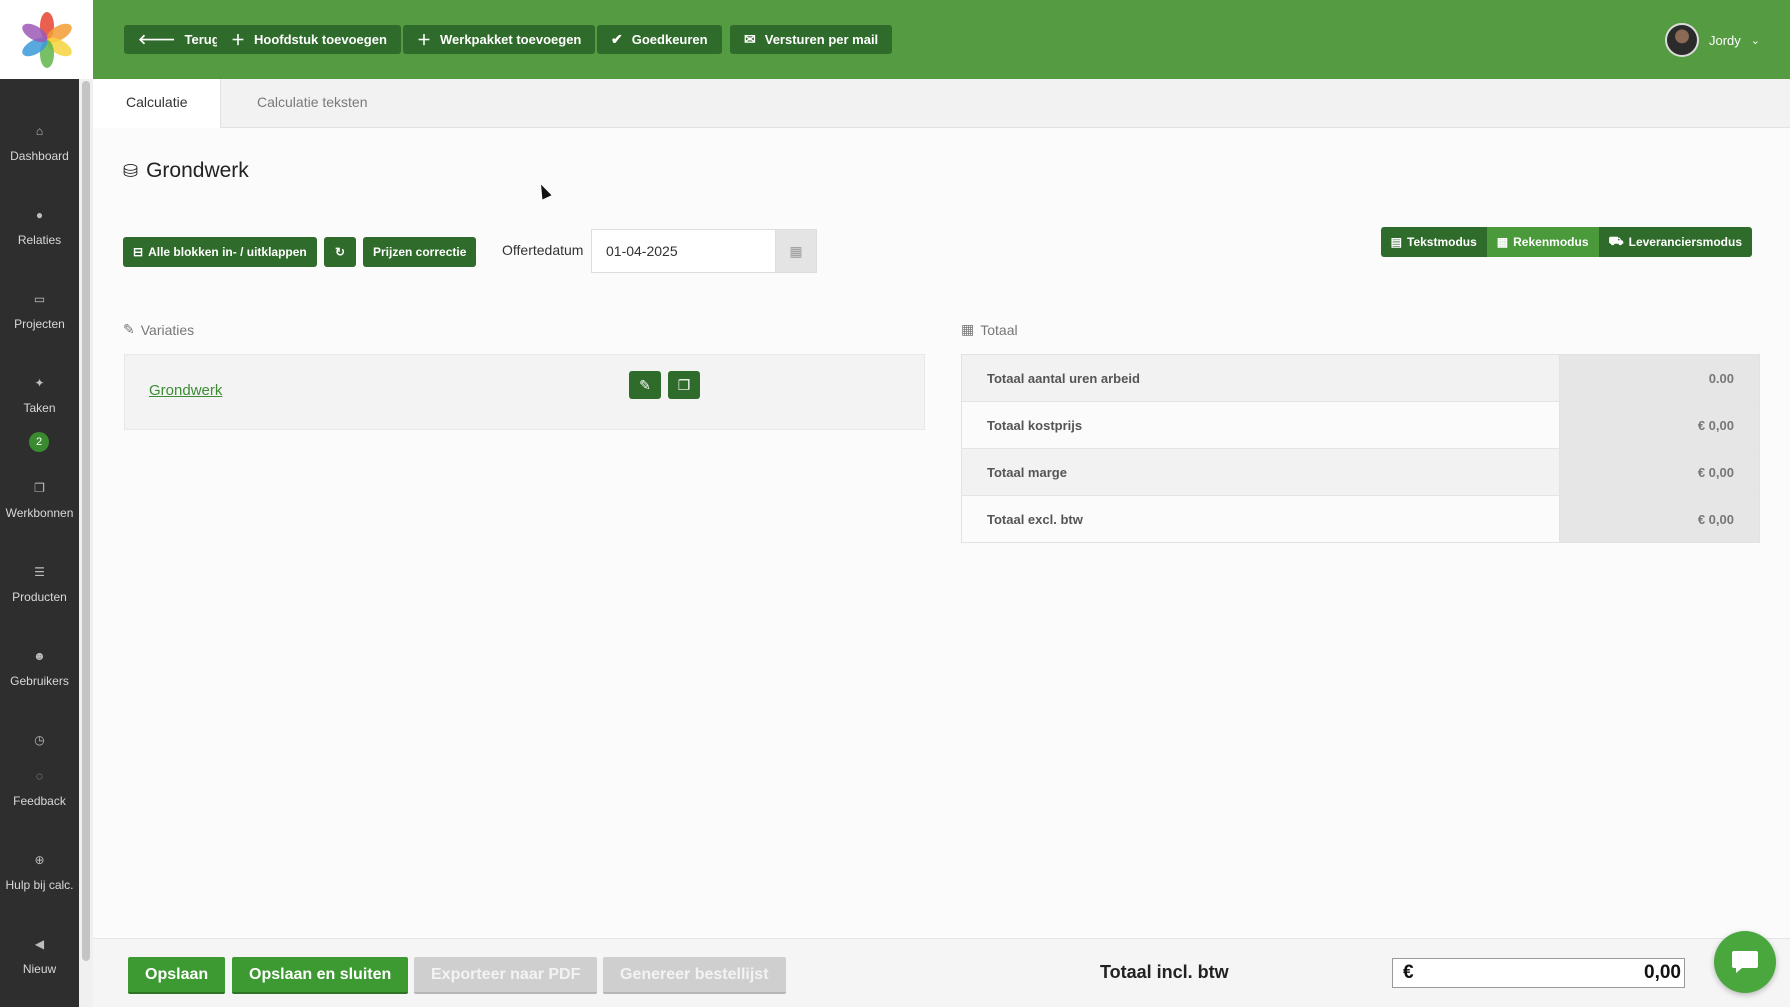 This screenshot has height=1007, width=1790. I want to click on total-incl-vat-label: Totaal incl. btw, so click(1164, 972).